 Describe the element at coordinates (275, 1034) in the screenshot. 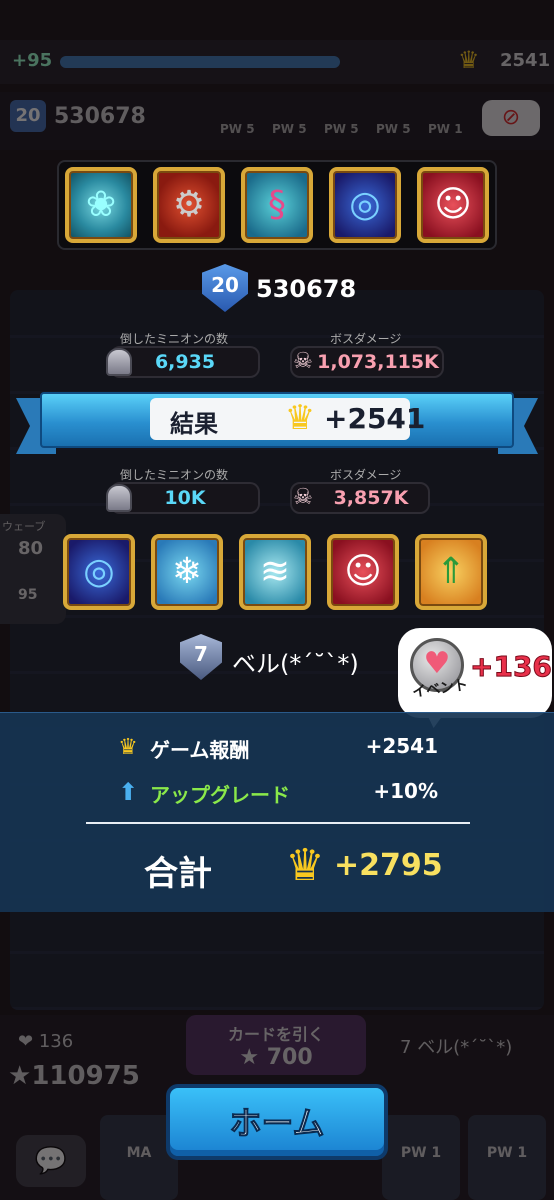

I see `draw-card-label: カードを引く` at that location.